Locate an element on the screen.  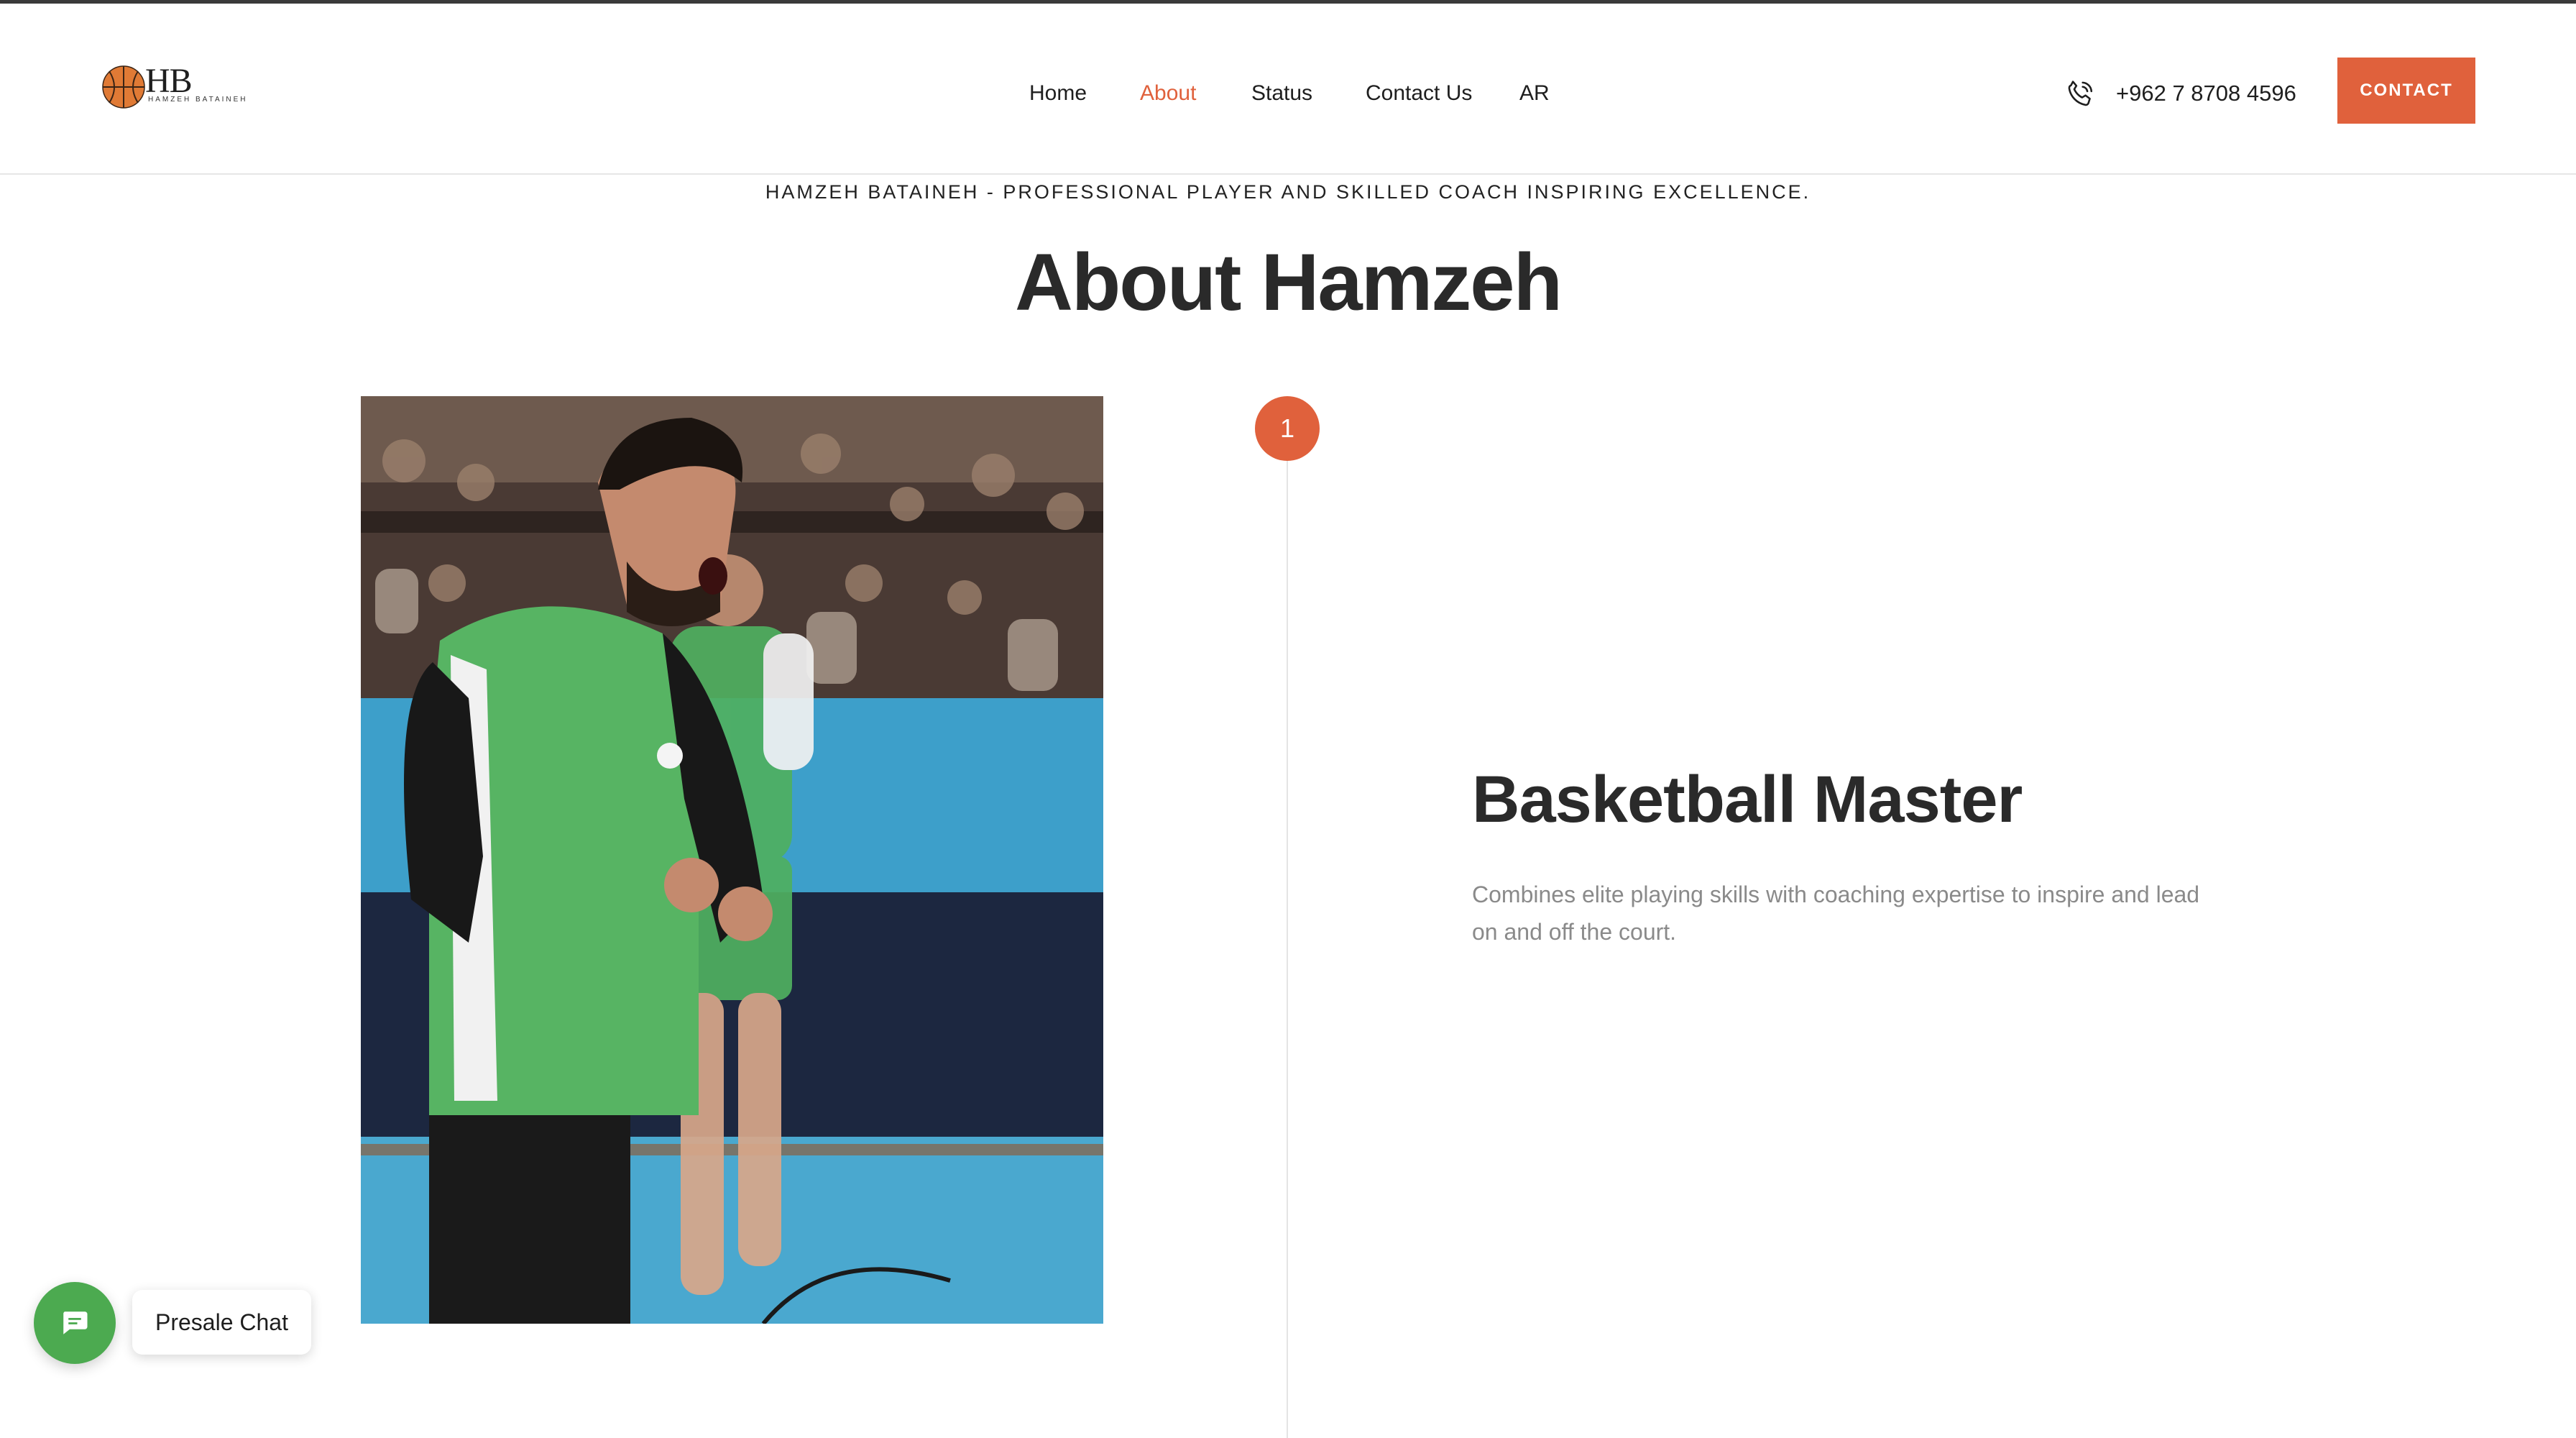
chat-bubble-icon is located at coordinates (75, 1322).